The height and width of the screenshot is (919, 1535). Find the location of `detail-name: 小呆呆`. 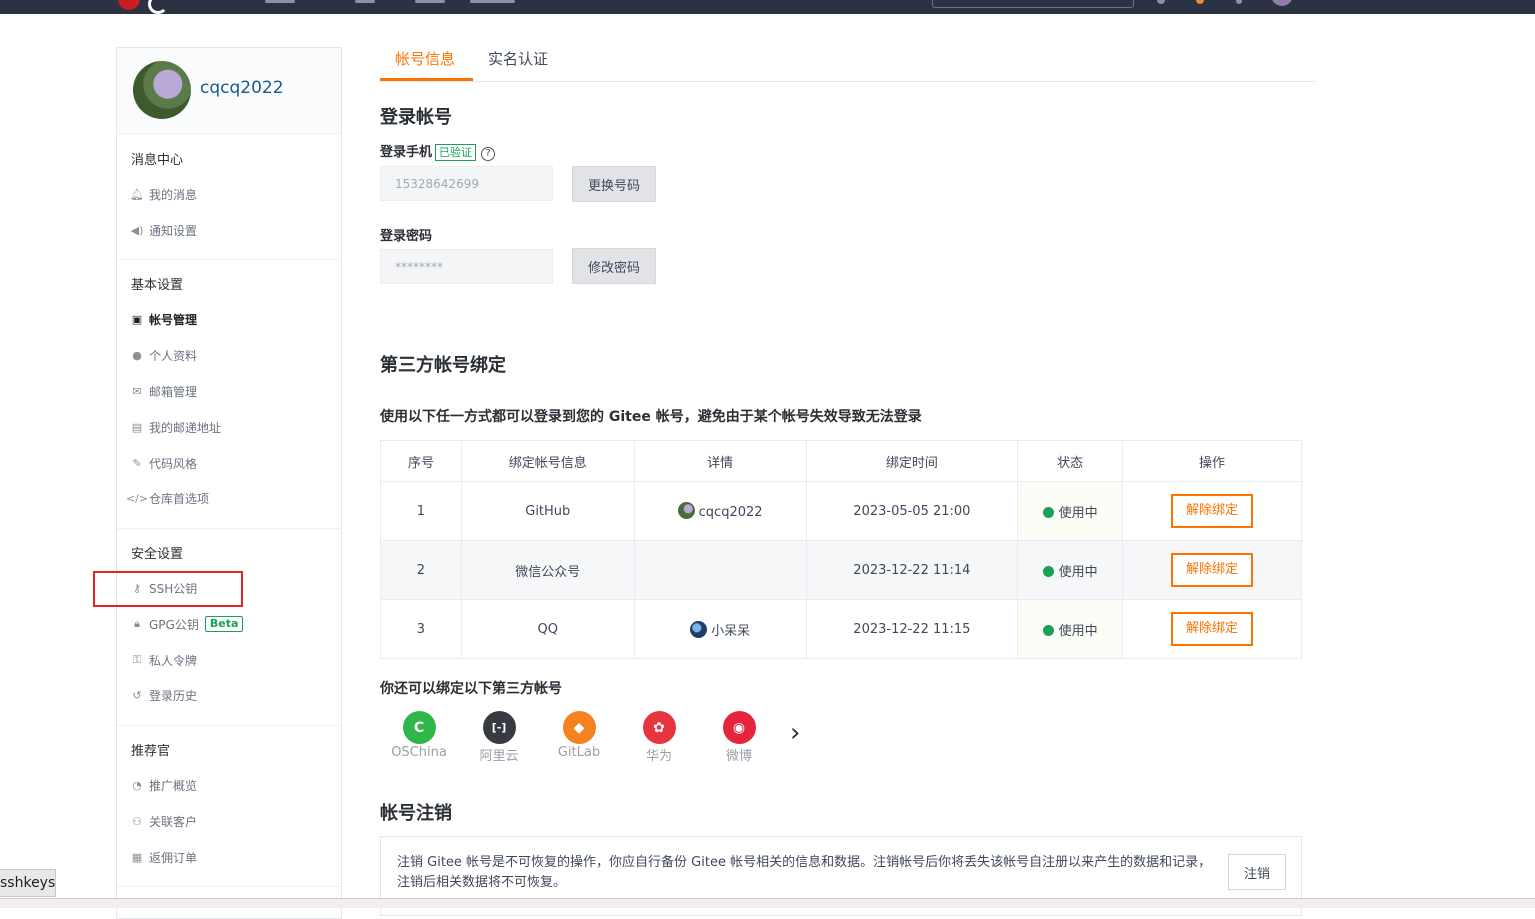

detail-name: 小呆呆 is located at coordinates (731, 631).